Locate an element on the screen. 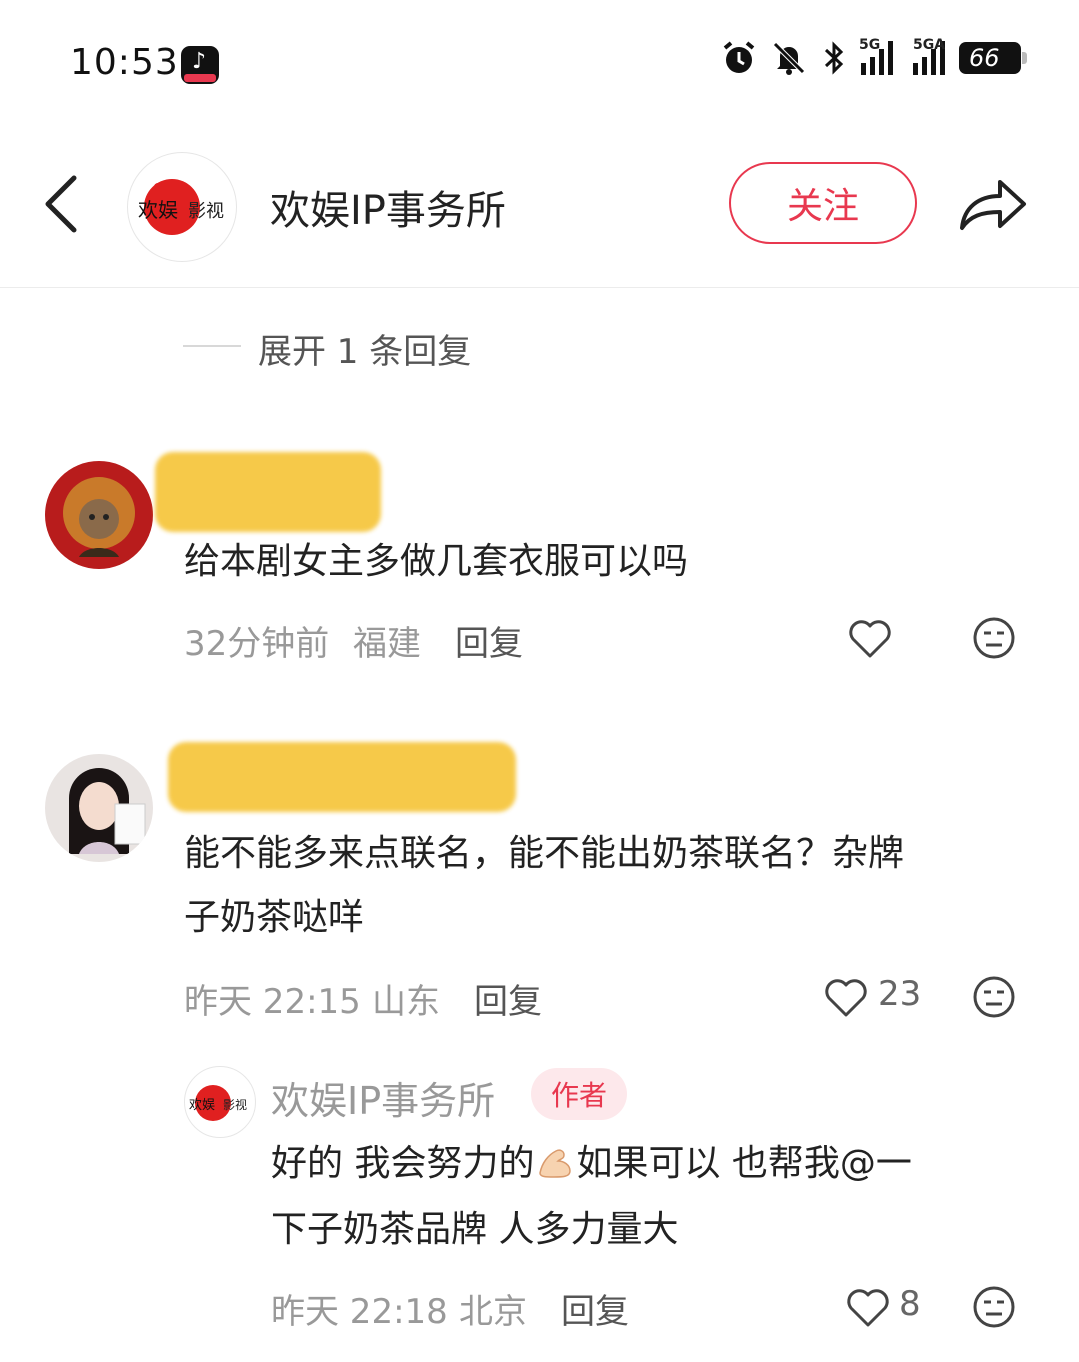  author-reply-like-count: 8 is located at coordinates (910, 1304).